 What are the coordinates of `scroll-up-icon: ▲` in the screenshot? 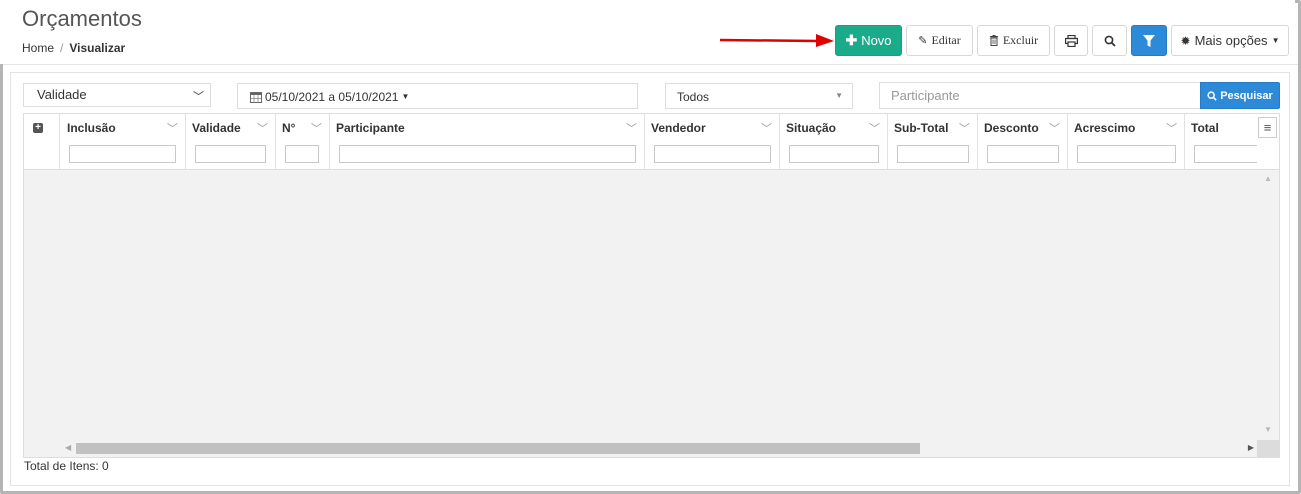 It's located at (1268, 178).